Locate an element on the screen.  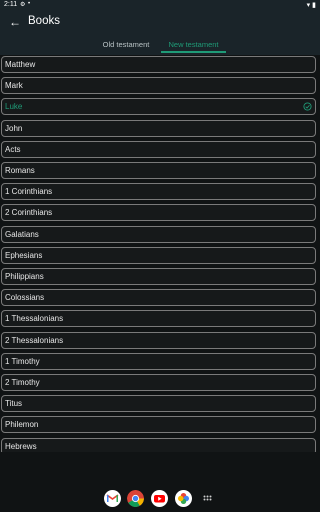
book-item: 1 Corinthians is located at coordinates (158, 192).